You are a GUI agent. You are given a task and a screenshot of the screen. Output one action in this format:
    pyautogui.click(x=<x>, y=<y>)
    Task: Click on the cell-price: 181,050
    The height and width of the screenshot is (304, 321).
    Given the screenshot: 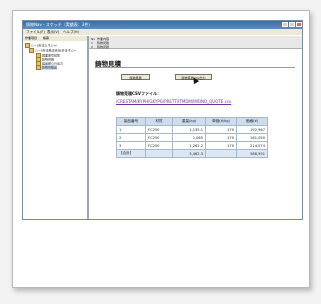 What is the action you would take?
    pyautogui.click(x=252, y=137)
    